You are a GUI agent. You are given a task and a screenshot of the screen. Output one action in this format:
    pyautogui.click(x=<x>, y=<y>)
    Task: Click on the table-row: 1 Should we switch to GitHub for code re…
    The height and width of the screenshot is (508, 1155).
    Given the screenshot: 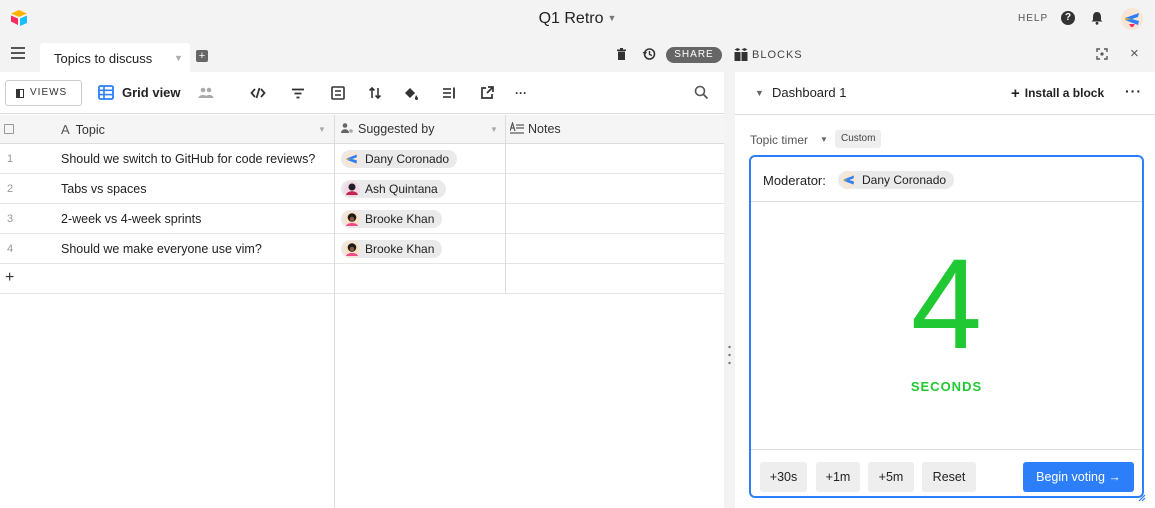 What is the action you would take?
    pyautogui.click(x=362, y=159)
    